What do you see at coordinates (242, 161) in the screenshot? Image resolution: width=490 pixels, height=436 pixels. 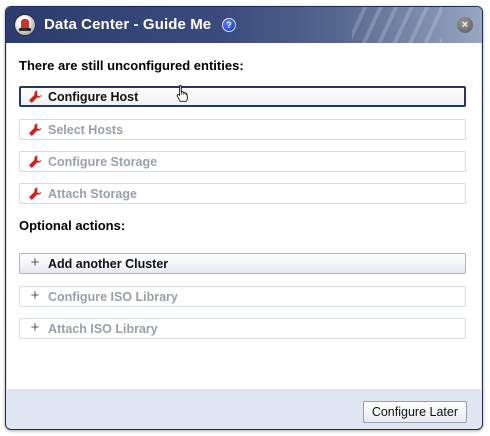 I see `configure-storage-button: Configure Storage` at bounding box center [242, 161].